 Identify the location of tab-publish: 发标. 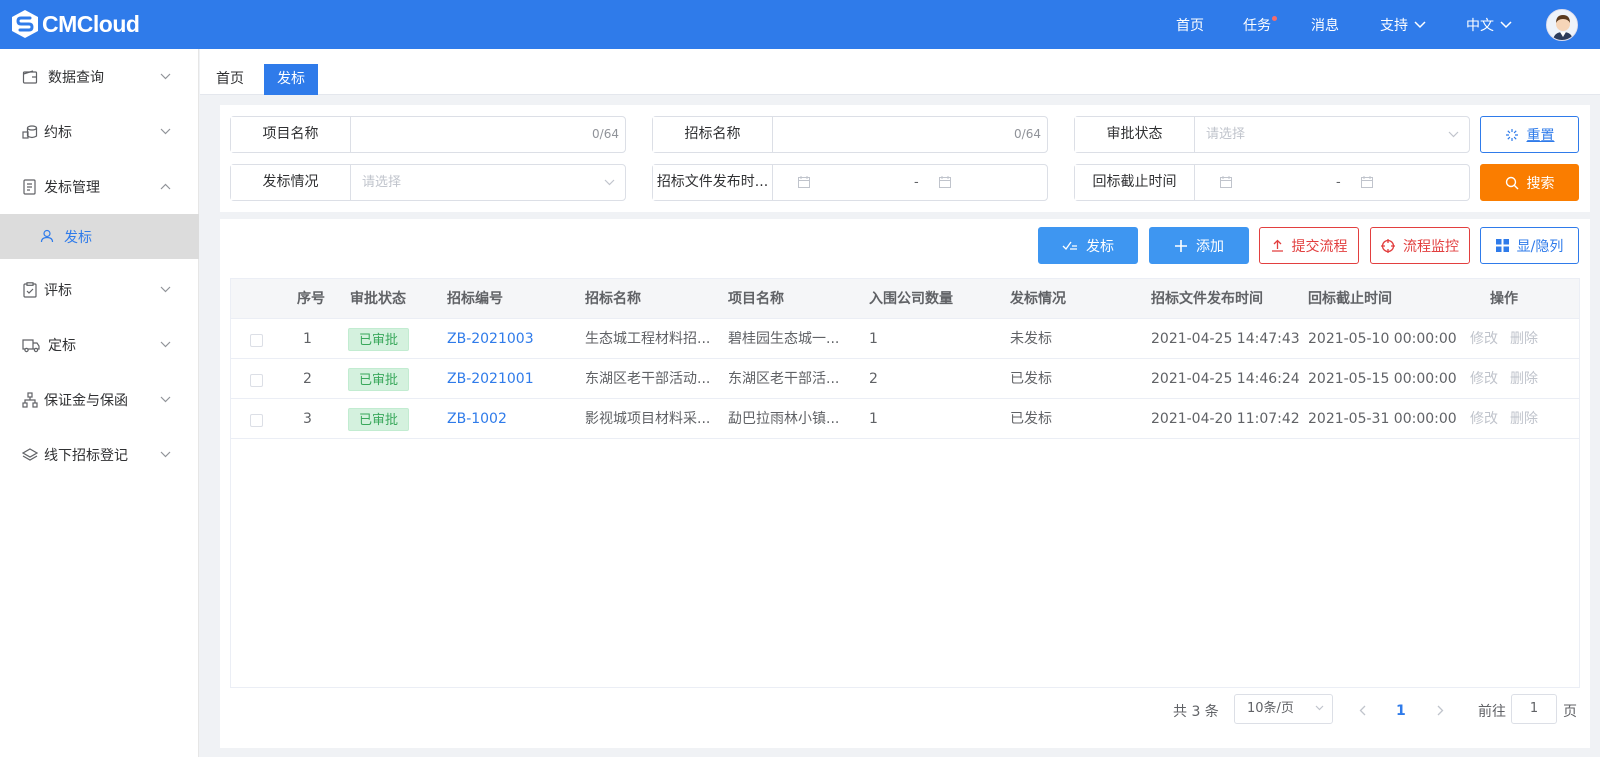
(291, 79).